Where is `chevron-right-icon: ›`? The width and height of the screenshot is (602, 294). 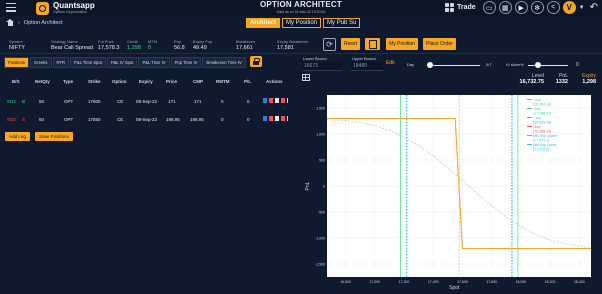 chevron-right-icon: › is located at coordinates (19, 22).